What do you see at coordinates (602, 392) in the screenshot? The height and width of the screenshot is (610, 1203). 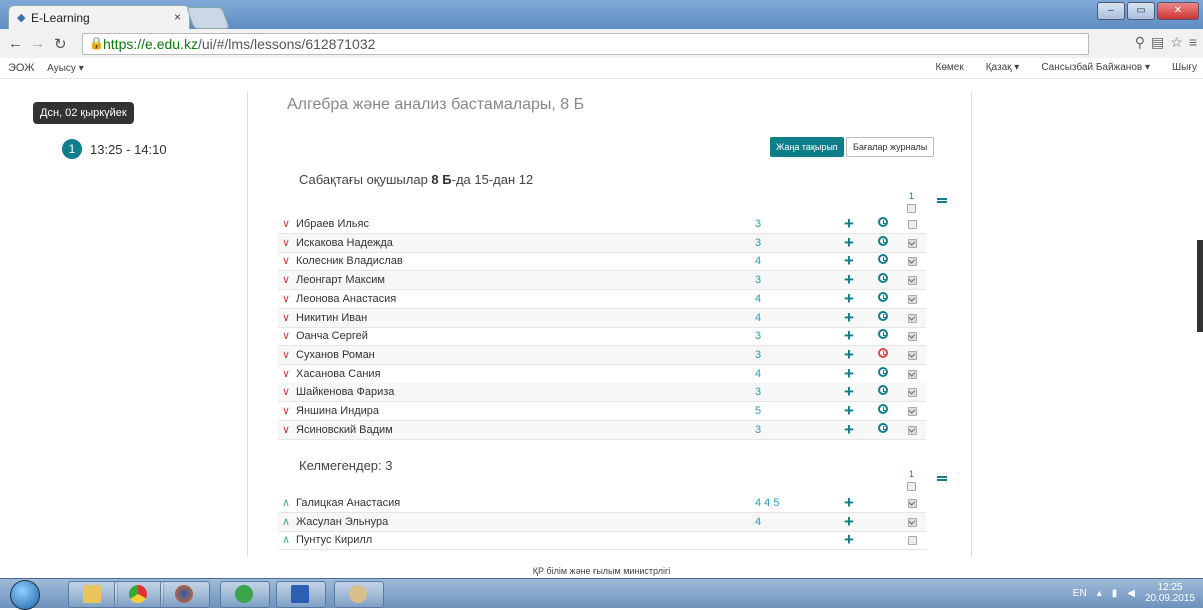 I see `student-row: ∨ Шайкенова Фариза 3 +` at bounding box center [602, 392].